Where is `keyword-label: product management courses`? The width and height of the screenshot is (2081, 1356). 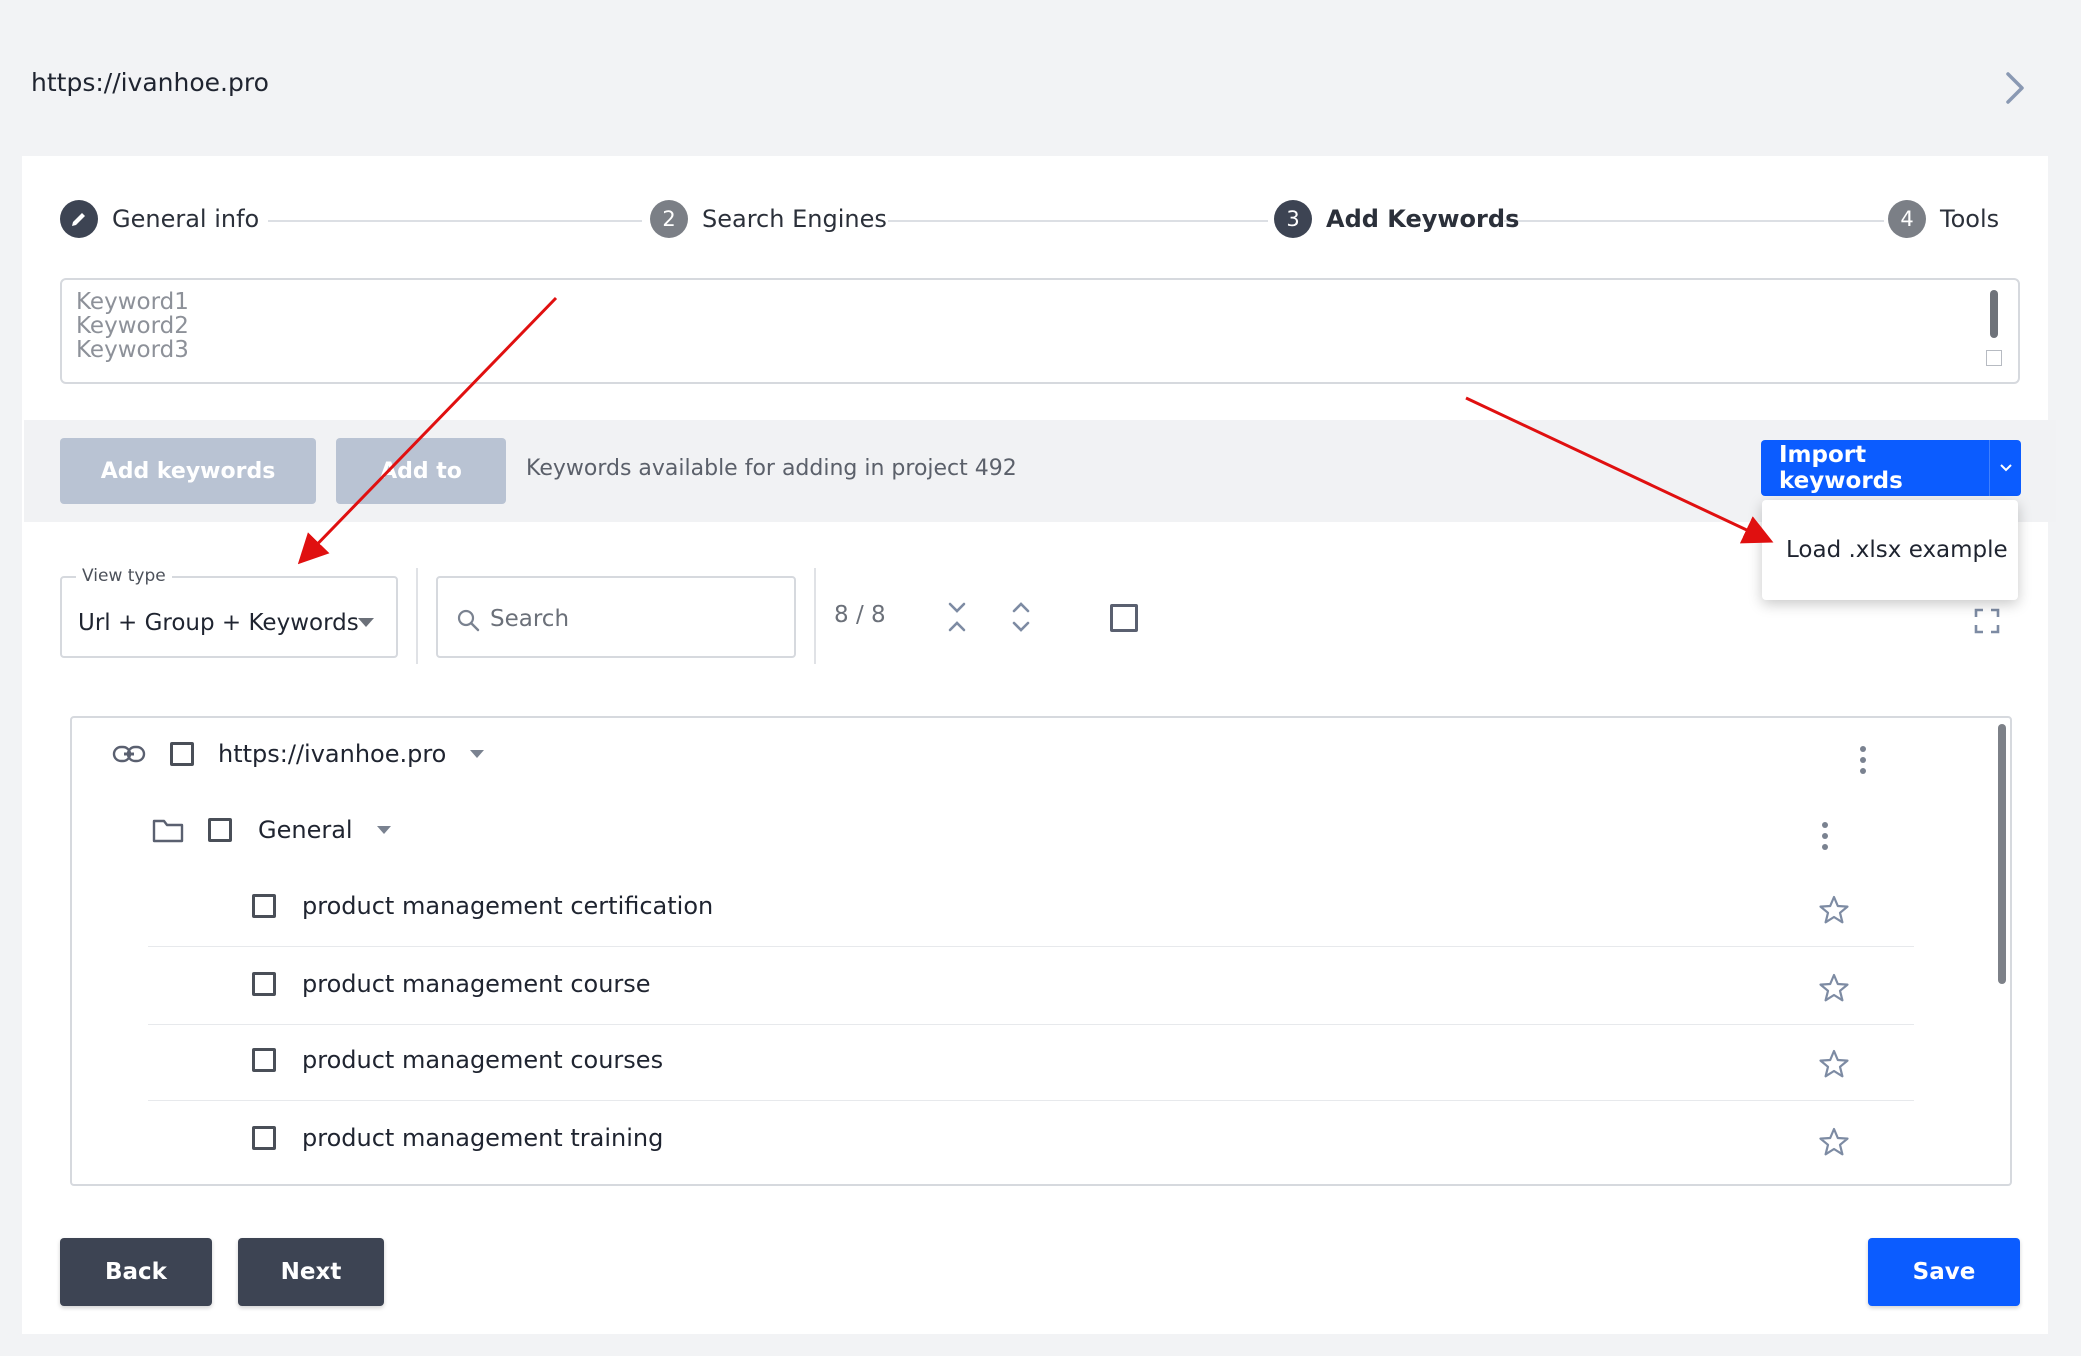 keyword-label: product management courses is located at coordinates (483, 1060).